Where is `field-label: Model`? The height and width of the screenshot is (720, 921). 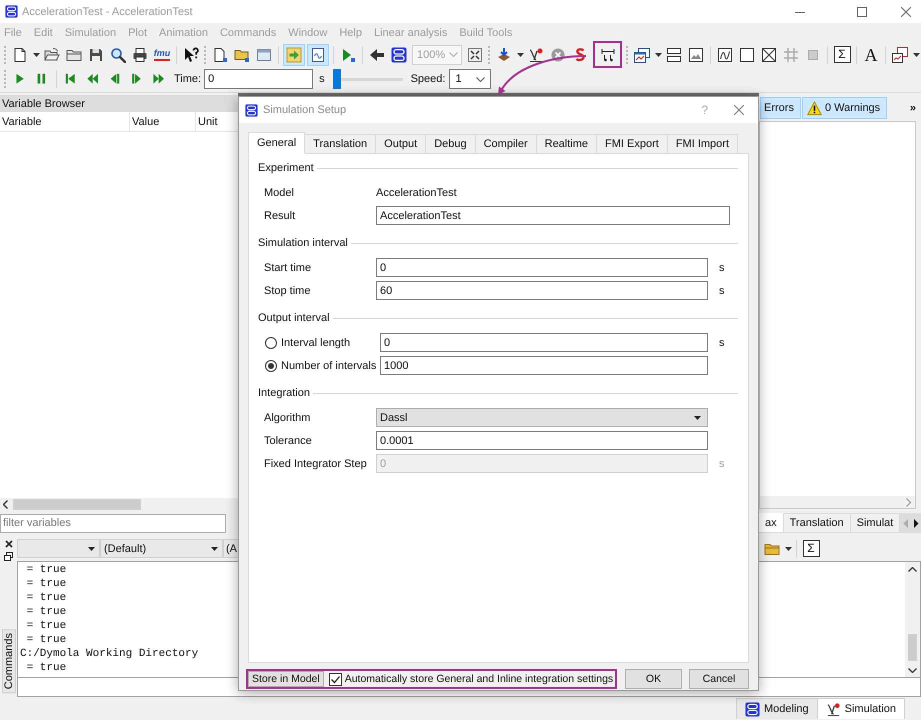
field-label: Model is located at coordinates (279, 192).